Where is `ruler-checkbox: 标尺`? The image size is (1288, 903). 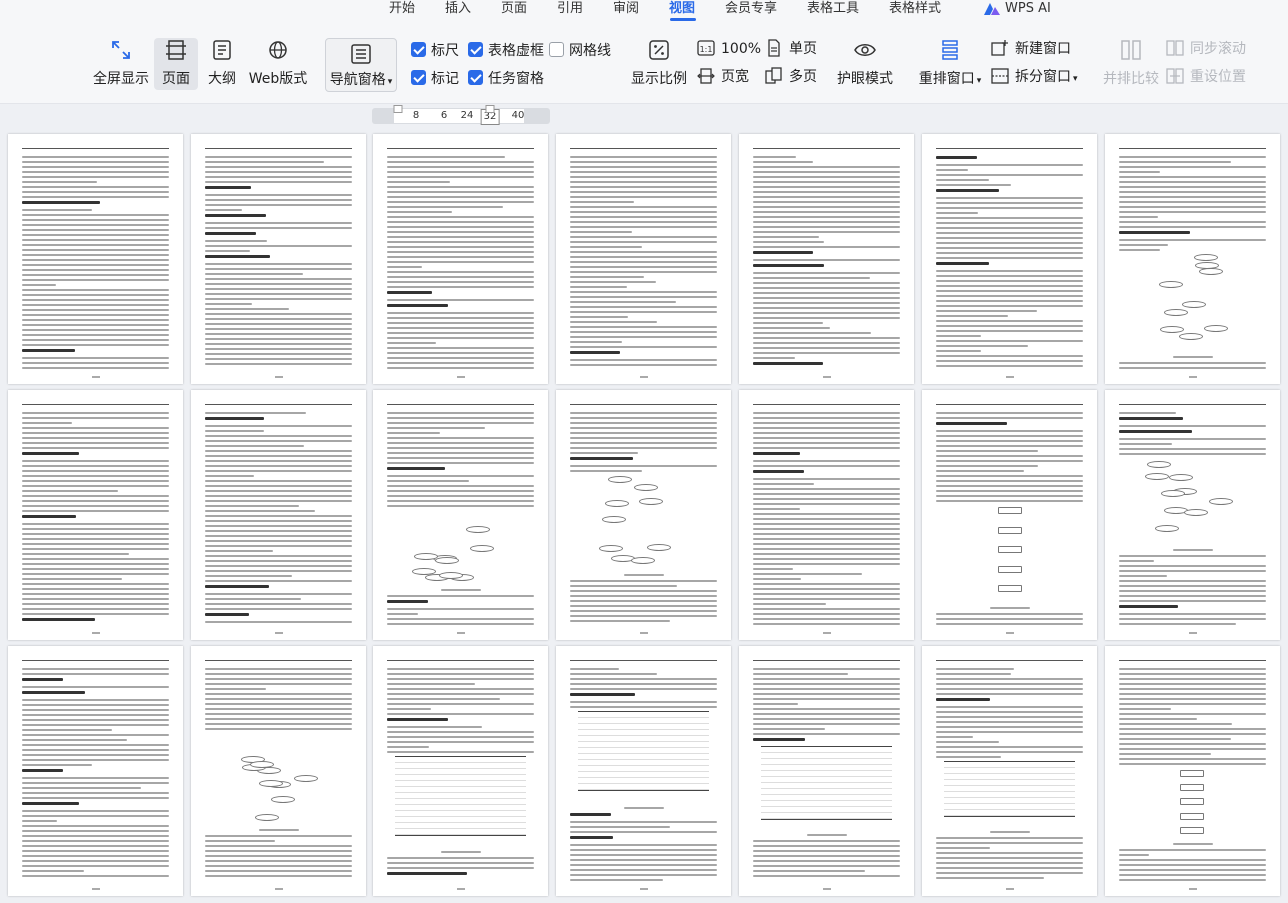 ruler-checkbox: 标尺 is located at coordinates (435, 51).